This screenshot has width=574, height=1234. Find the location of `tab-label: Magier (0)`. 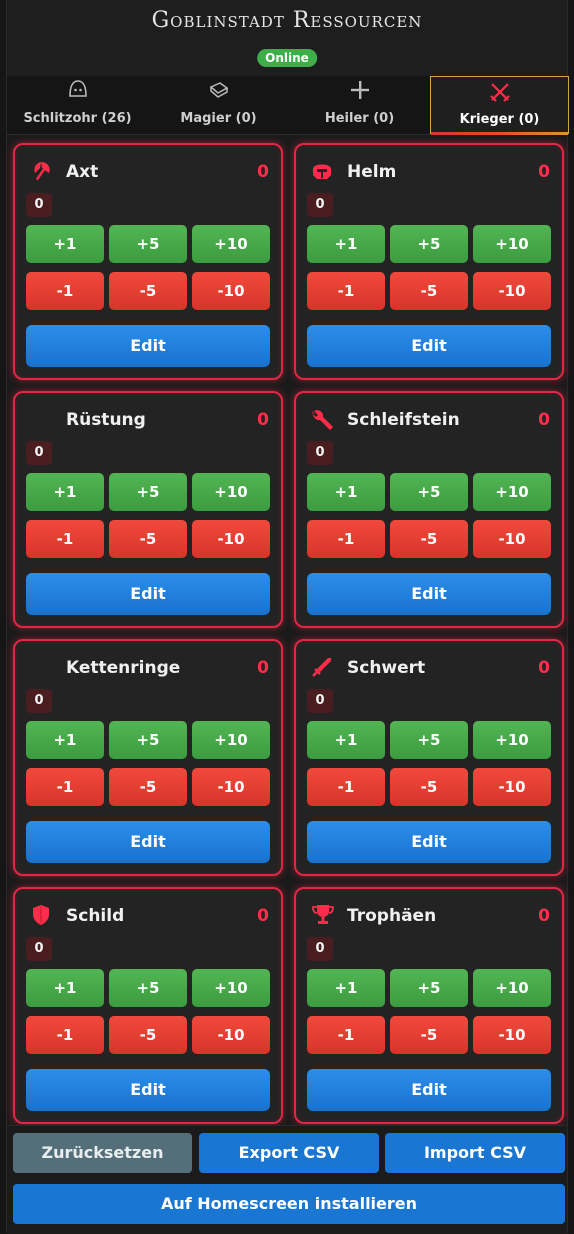

tab-label: Magier (0) is located at coordinates (218, 118).